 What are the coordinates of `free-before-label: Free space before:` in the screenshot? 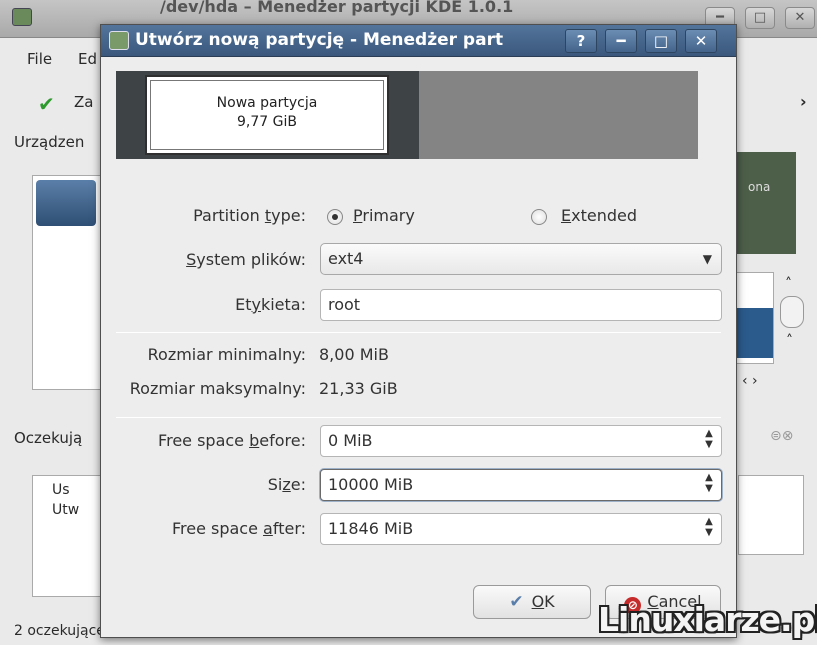 It's located at (232, 440).